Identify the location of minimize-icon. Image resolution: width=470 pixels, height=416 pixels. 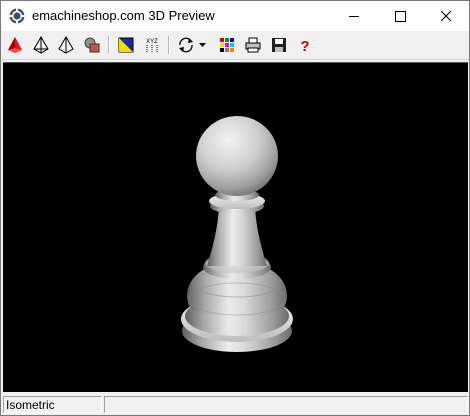
(354, 16).